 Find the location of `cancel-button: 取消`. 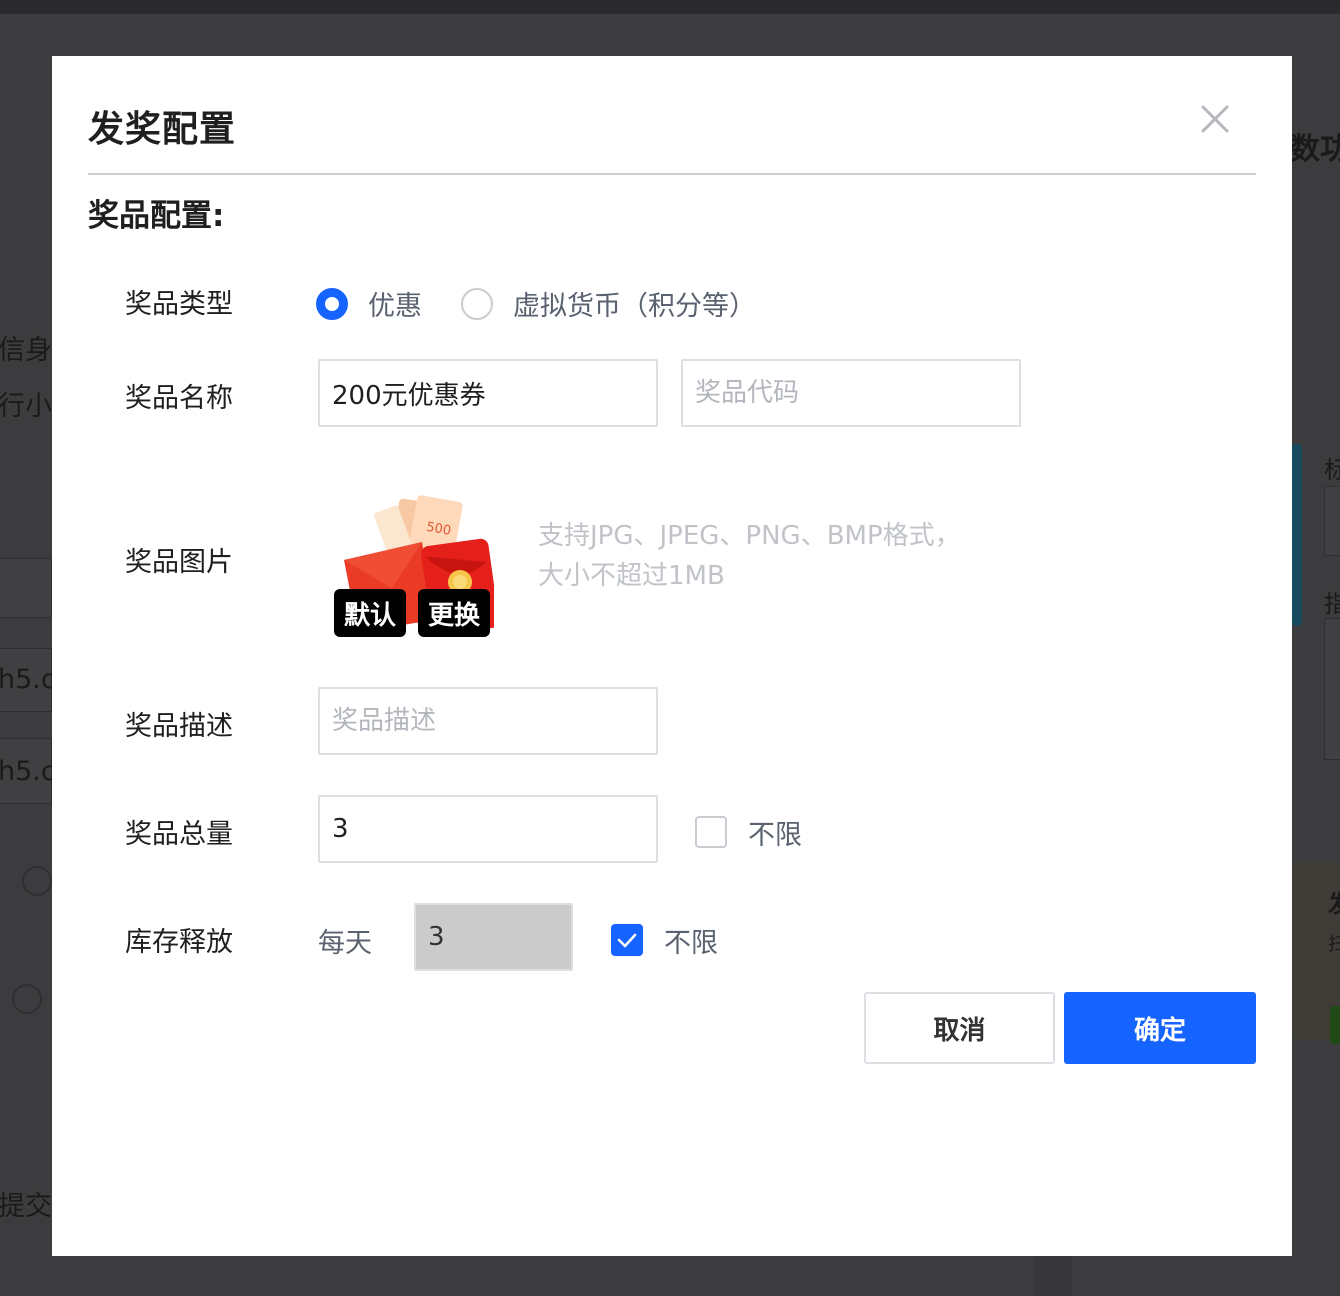

cancel-button: 取消 is located at coordinates (959, 1028).